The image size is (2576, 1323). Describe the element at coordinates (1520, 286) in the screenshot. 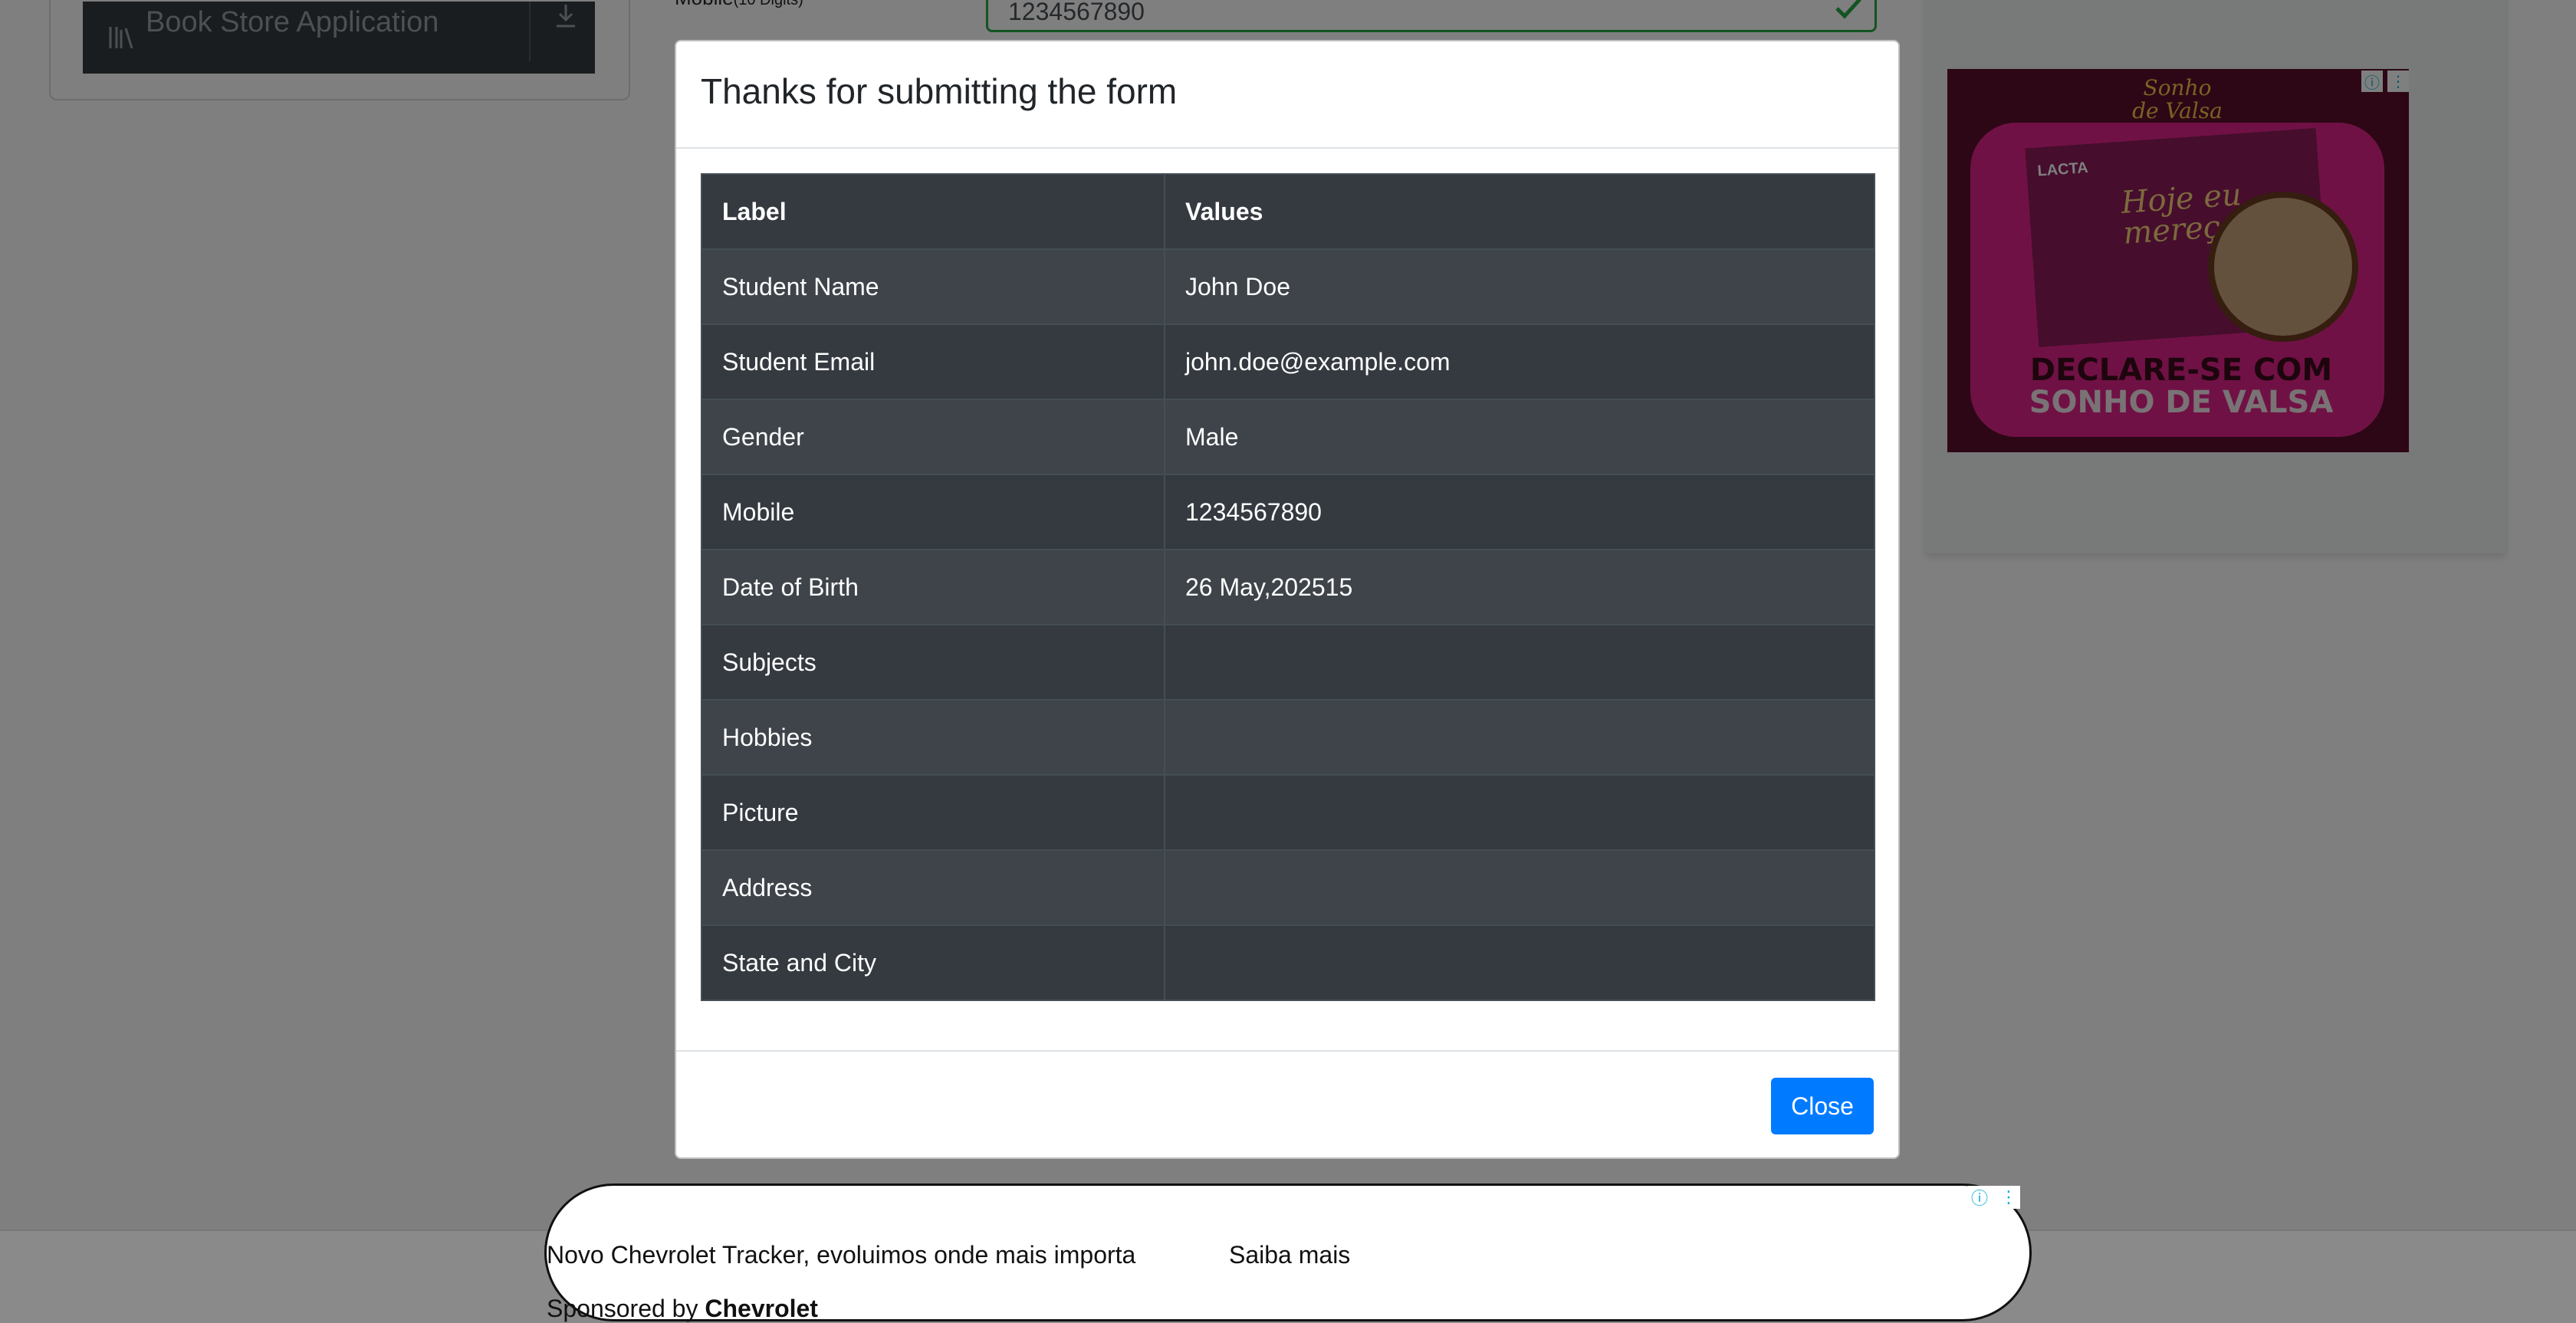

I see `row-value: John Doe` at that location.